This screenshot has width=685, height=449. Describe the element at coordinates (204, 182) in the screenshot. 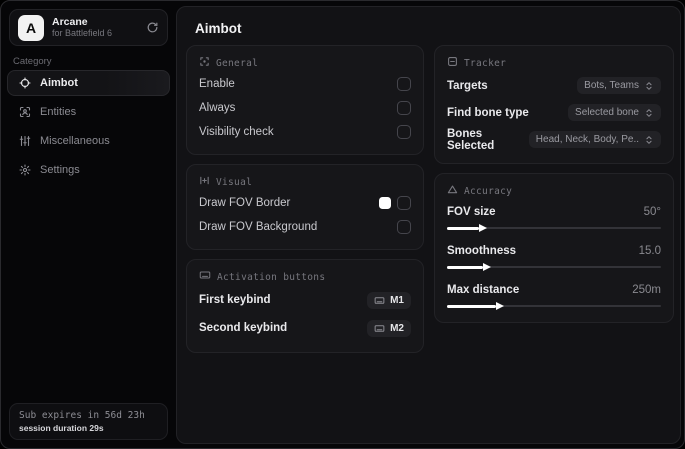

I see `tune-icon` at that location.